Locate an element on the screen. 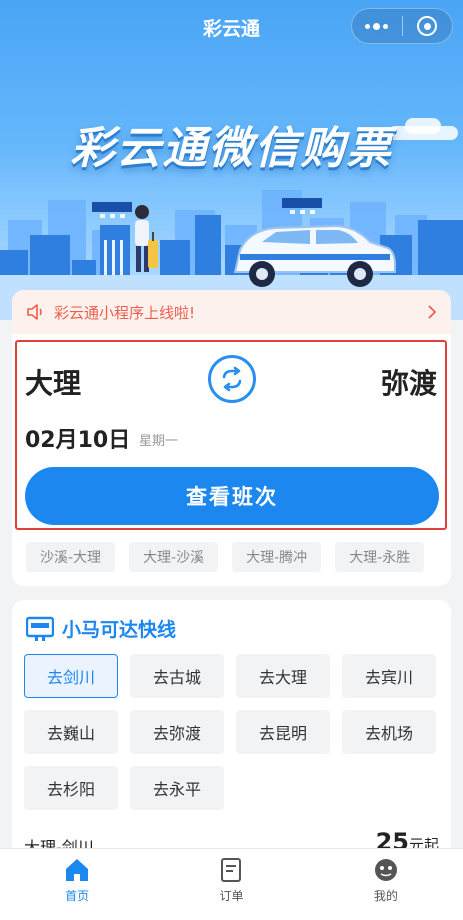  mini-program-capsule is located at coordinates (402, 26).